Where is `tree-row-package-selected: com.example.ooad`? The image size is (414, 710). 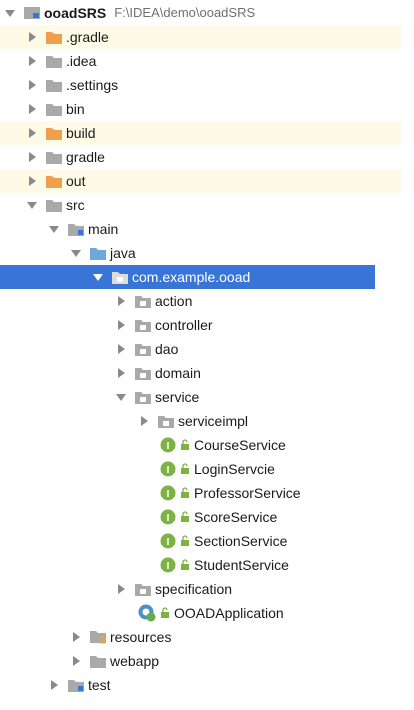
tree-row-package-selected: com.example.ooad is located at coordinates (187, 277).